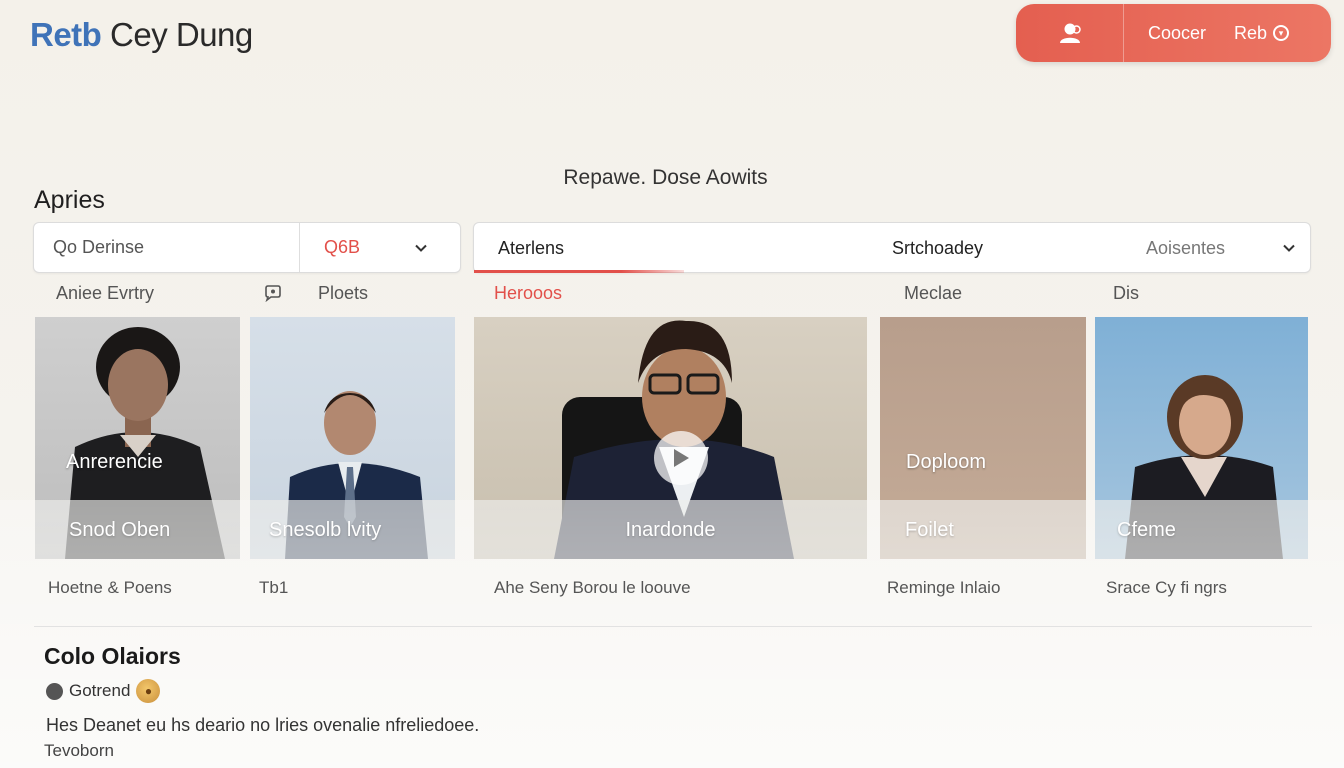 This screenshot has width=1344, height=768. Describe the element at coordinates (369, 247) in the screenshot. I see `filter-select-value: Q6B` at that location.